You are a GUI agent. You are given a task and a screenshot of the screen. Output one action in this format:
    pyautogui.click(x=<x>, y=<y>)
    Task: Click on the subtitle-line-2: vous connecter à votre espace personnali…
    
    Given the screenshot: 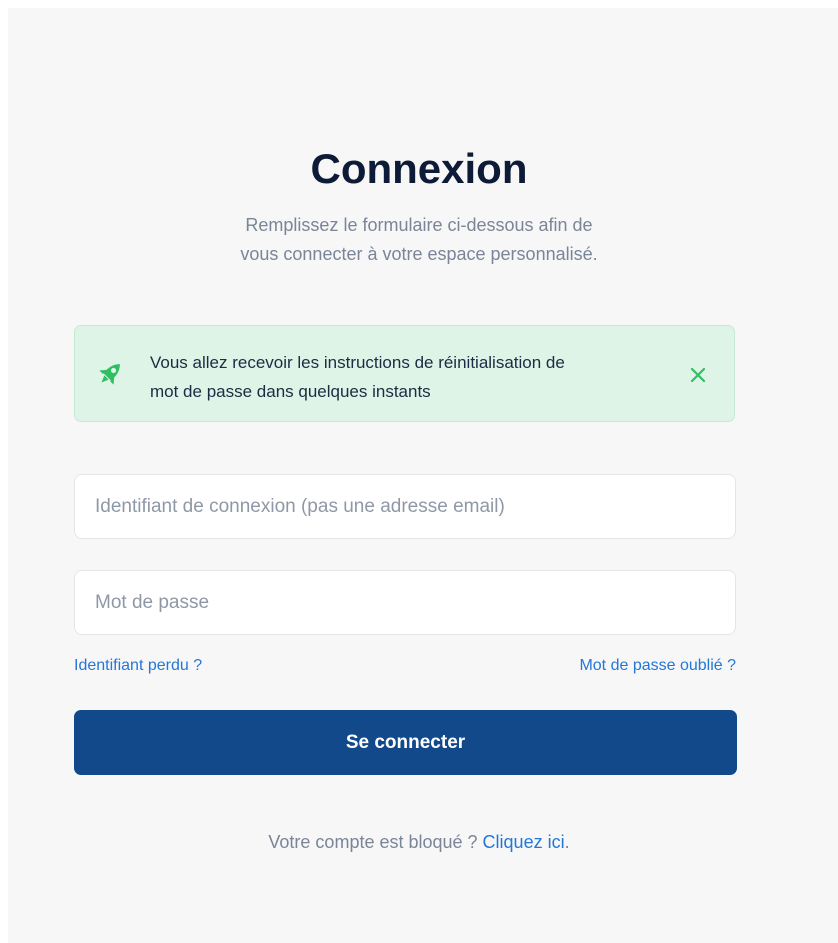 What is the action you would take?
    pyautogui.click(x=419, y=254)
    